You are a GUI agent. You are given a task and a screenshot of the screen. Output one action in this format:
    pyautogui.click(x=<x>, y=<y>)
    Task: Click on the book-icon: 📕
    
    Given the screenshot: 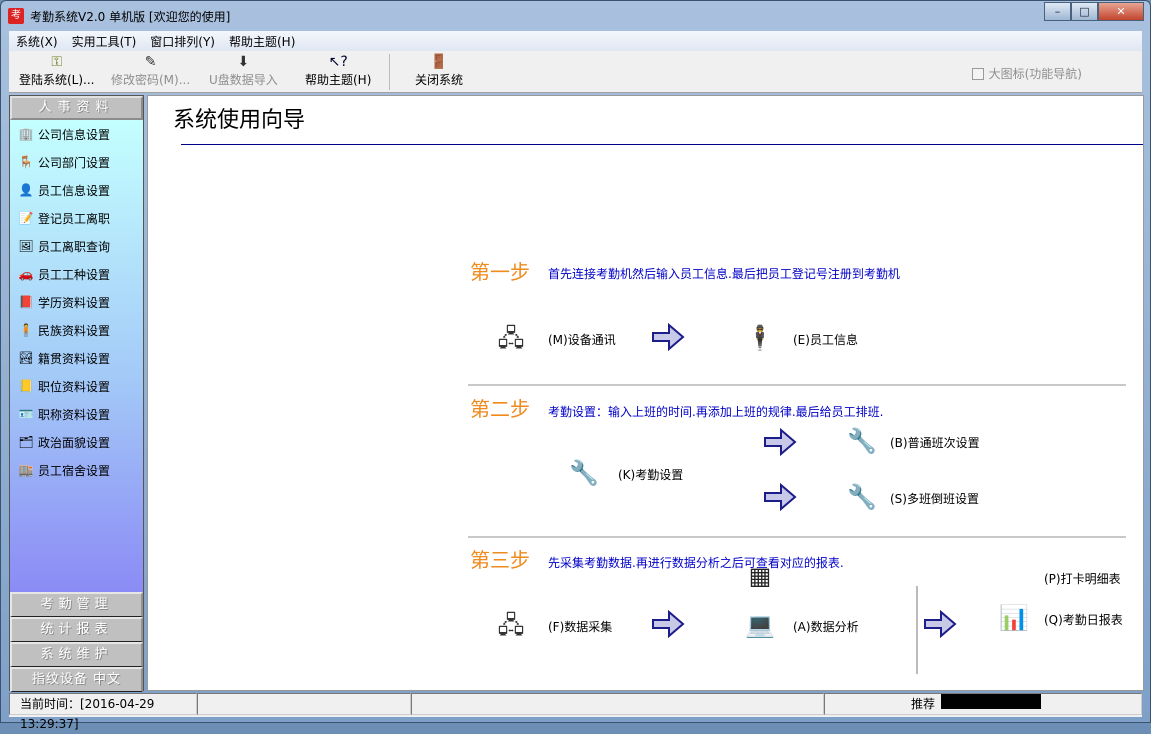 What is the action you would take?
    pyautogui.click(x=26, y=302)
    